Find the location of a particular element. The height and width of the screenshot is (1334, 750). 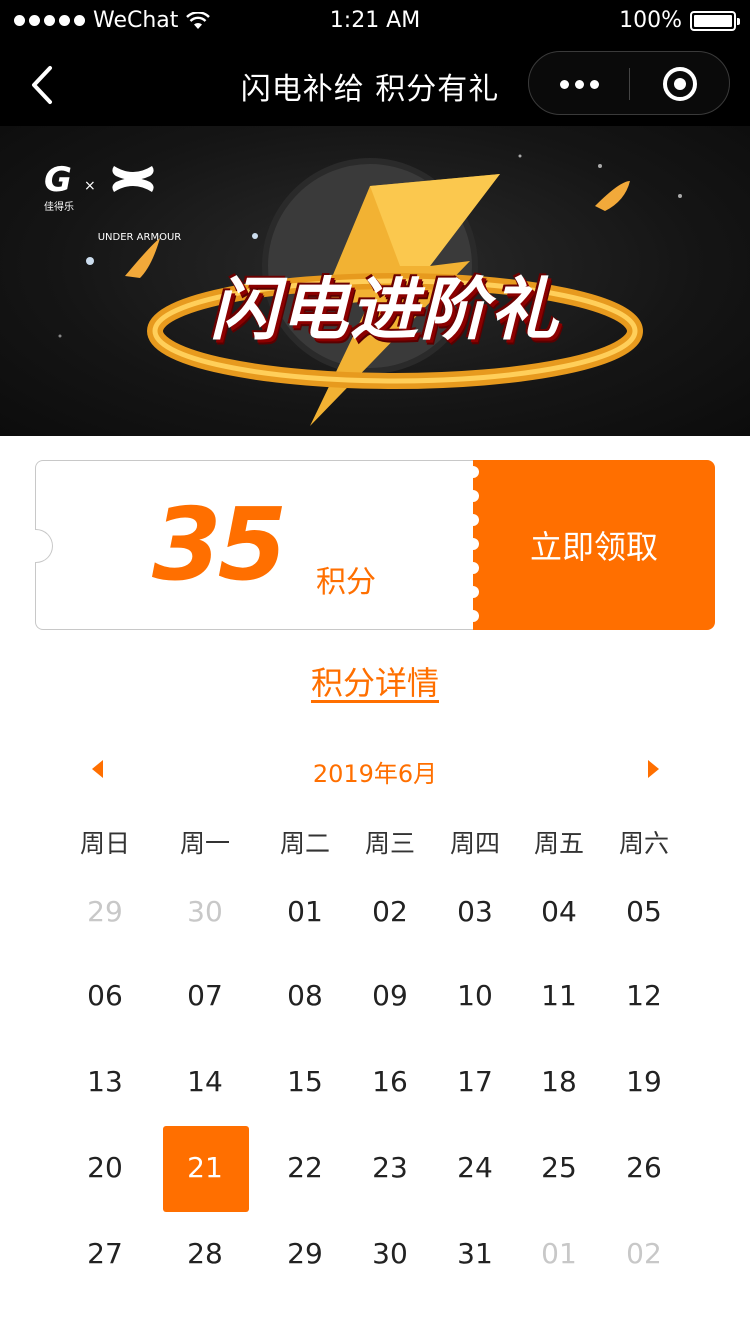

points-value: 35 is located at coordinates (219, 544).